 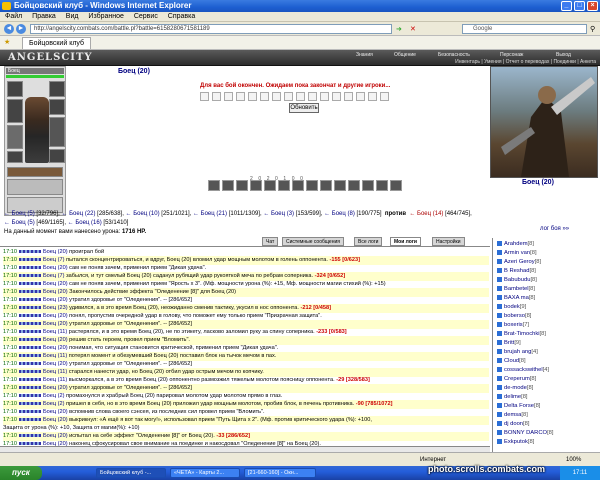 What do you see at coordinates (516, 271) in the screenshot?
I see `user-list-item: B Reshad[8]` at bounding box center [516, 271].